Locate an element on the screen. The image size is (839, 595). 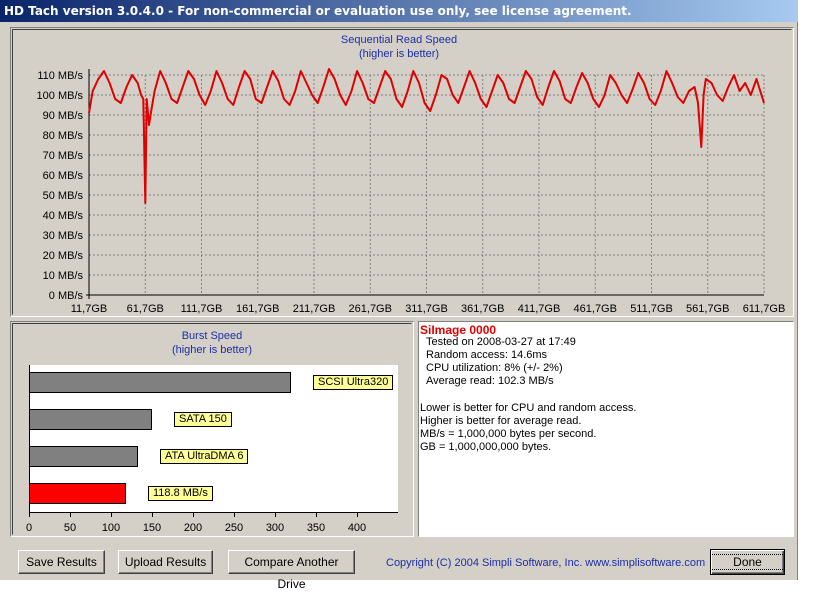
upload-results-label: Upload Results is located at coordinates (165, 562).